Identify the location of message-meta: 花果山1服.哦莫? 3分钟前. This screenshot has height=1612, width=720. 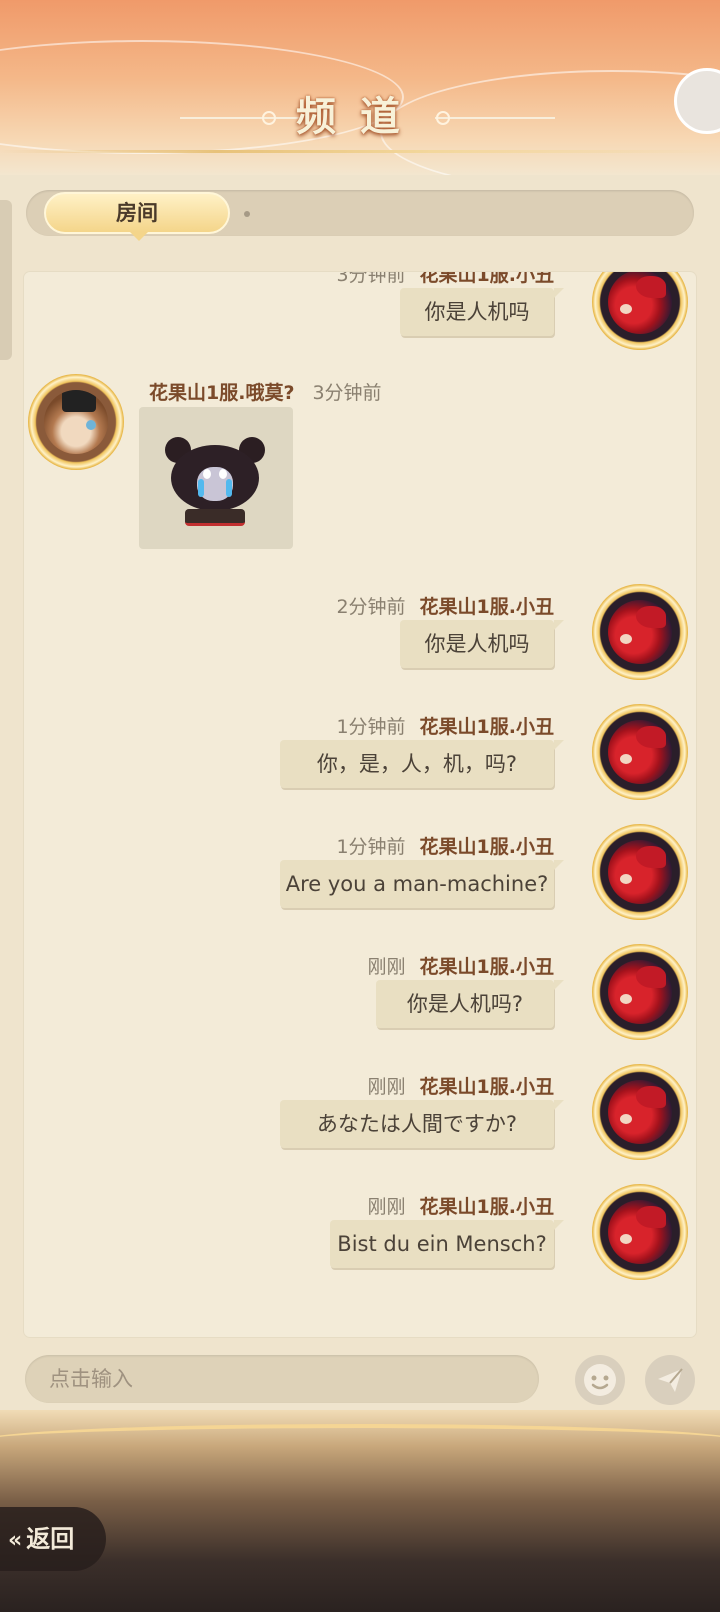
(265, 391).